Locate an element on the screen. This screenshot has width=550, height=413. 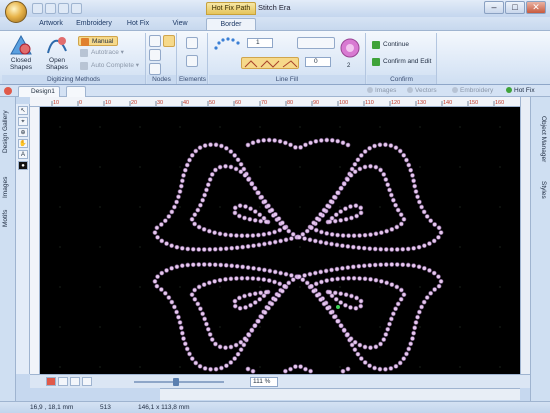
manual-button: Manual is located at coordinates (98, 41).